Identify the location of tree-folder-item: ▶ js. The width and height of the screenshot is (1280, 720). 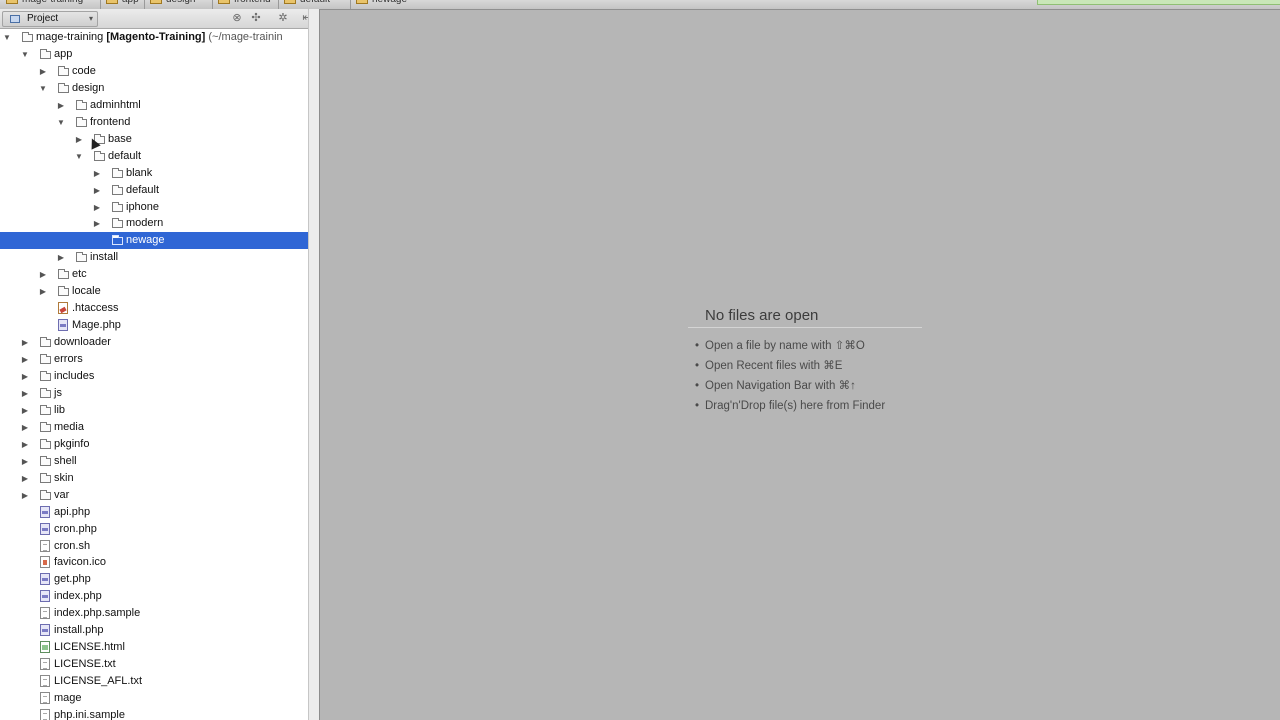
(154, 393).